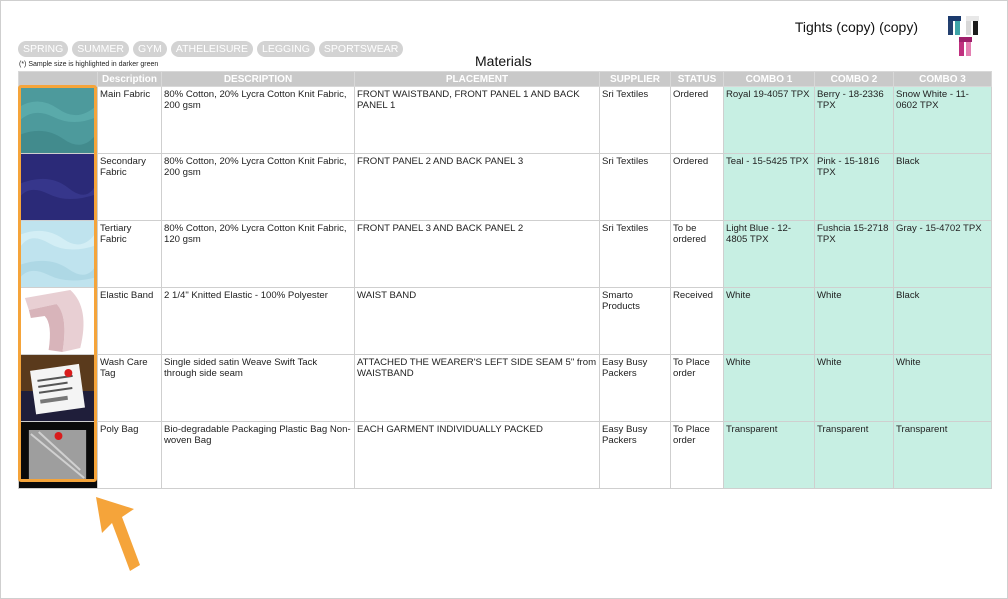 This screenshot has width=1008, height=599. What do you see at coordinates (503, 61) in the screenshot?
I see `section-title: Materials` at bounding box center [503, 61].